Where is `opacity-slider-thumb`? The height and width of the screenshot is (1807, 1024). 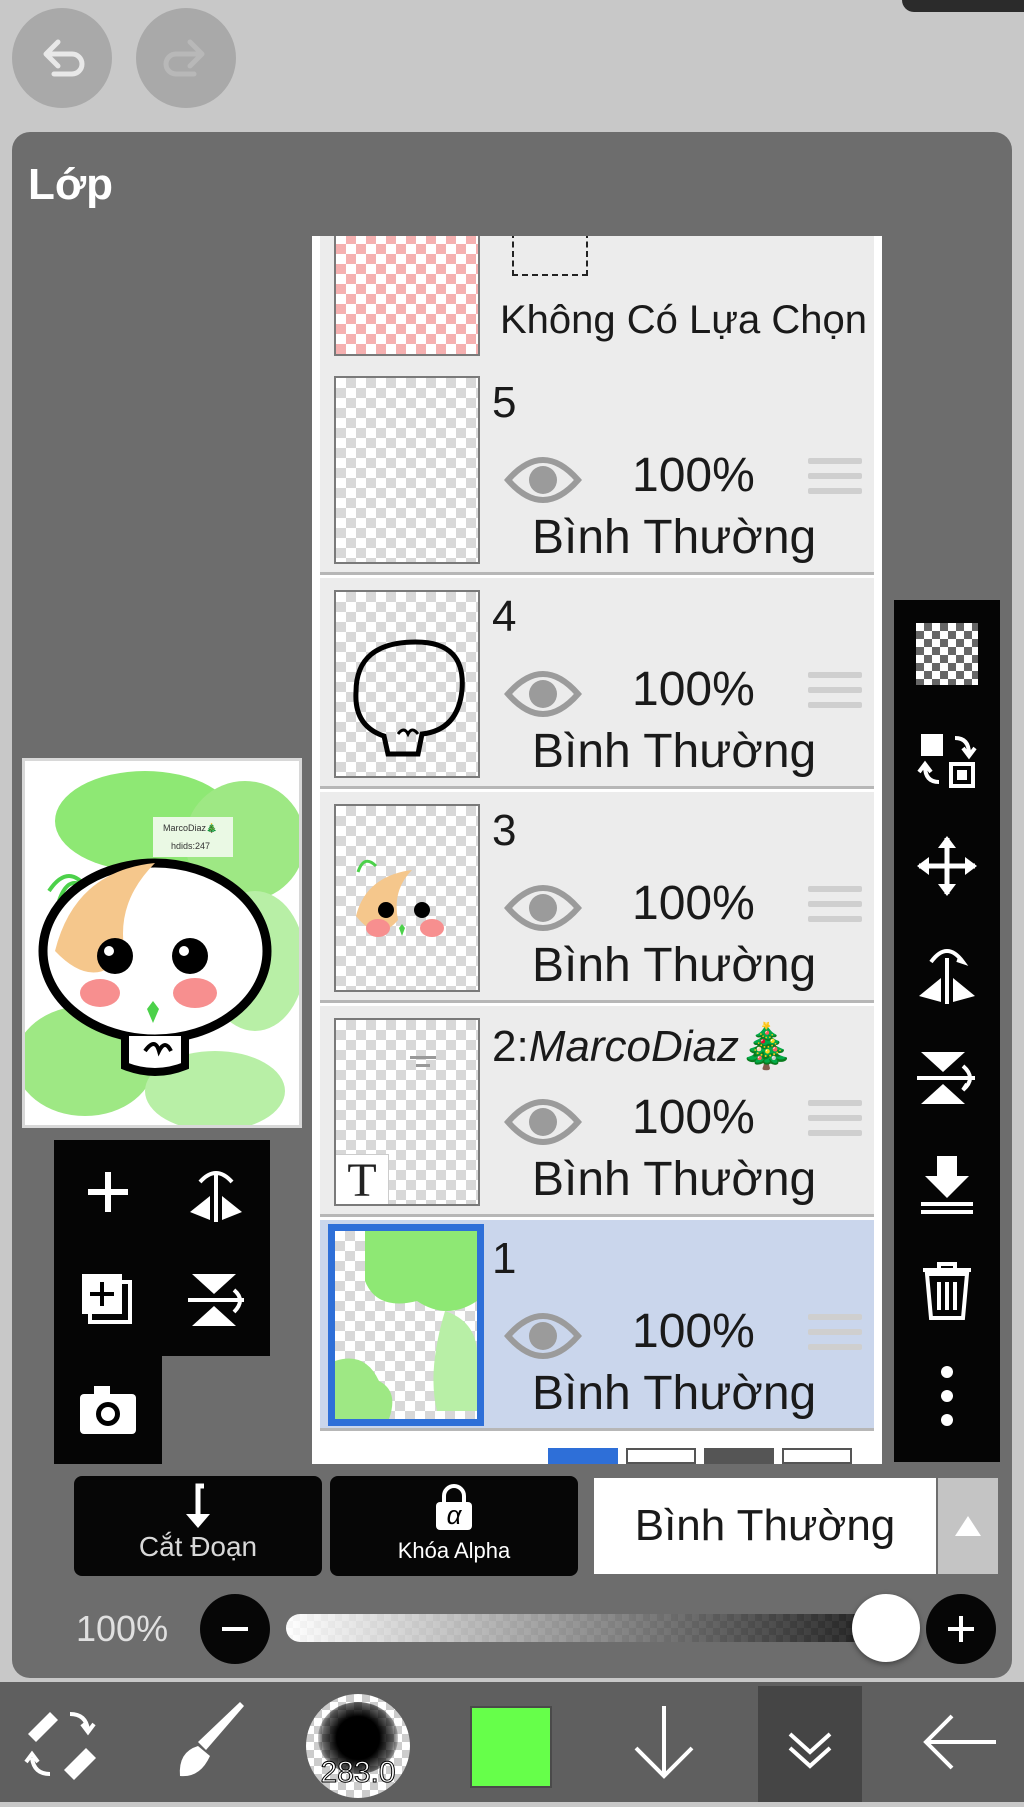 opacity-slider-thumb is located at coordinates (886, 1628).